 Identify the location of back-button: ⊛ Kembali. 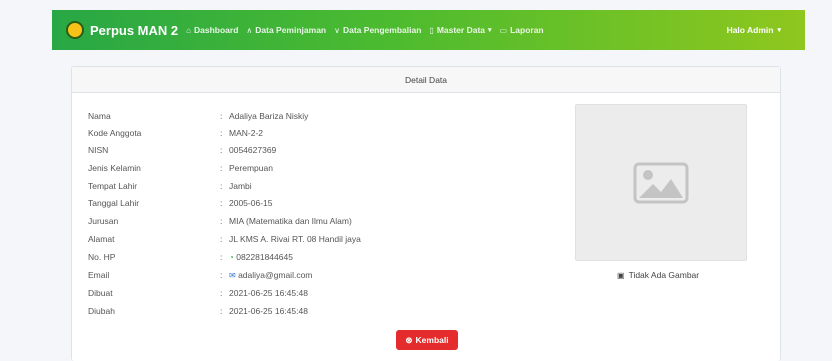
(427, 340).